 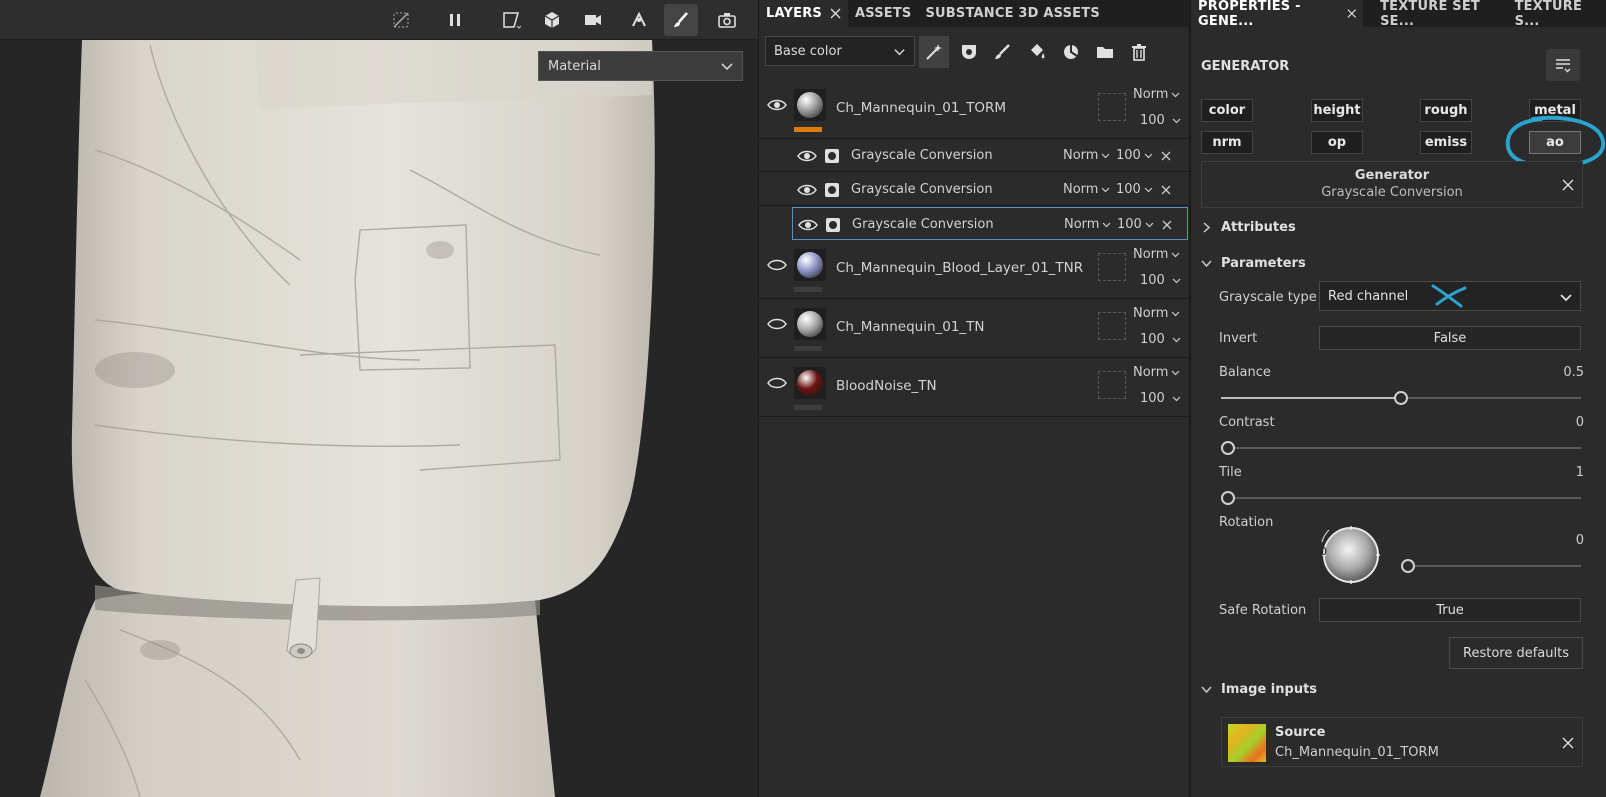 What do you see at coordinates (552, 20) in the screenshot?
I see `3d-view-cube-icon` at bounding box center [552, 20].